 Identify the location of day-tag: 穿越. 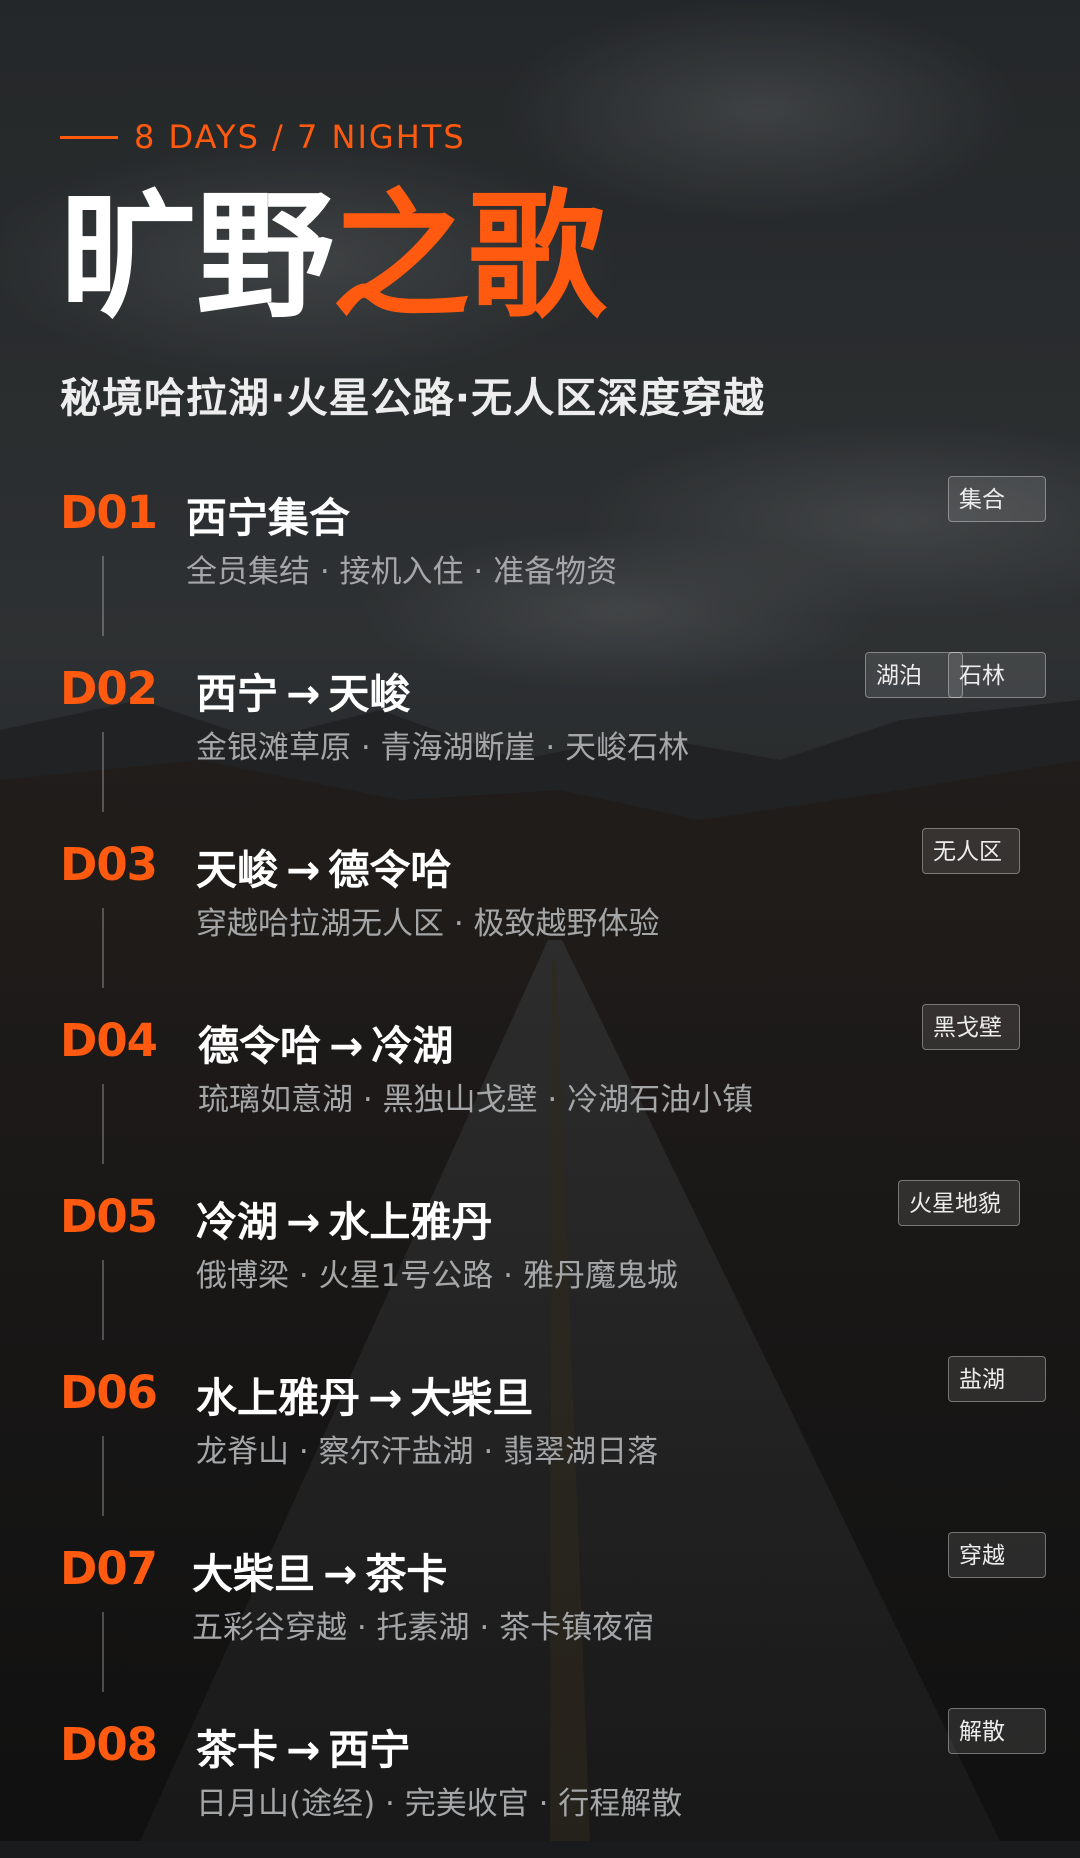
(997, 1555).